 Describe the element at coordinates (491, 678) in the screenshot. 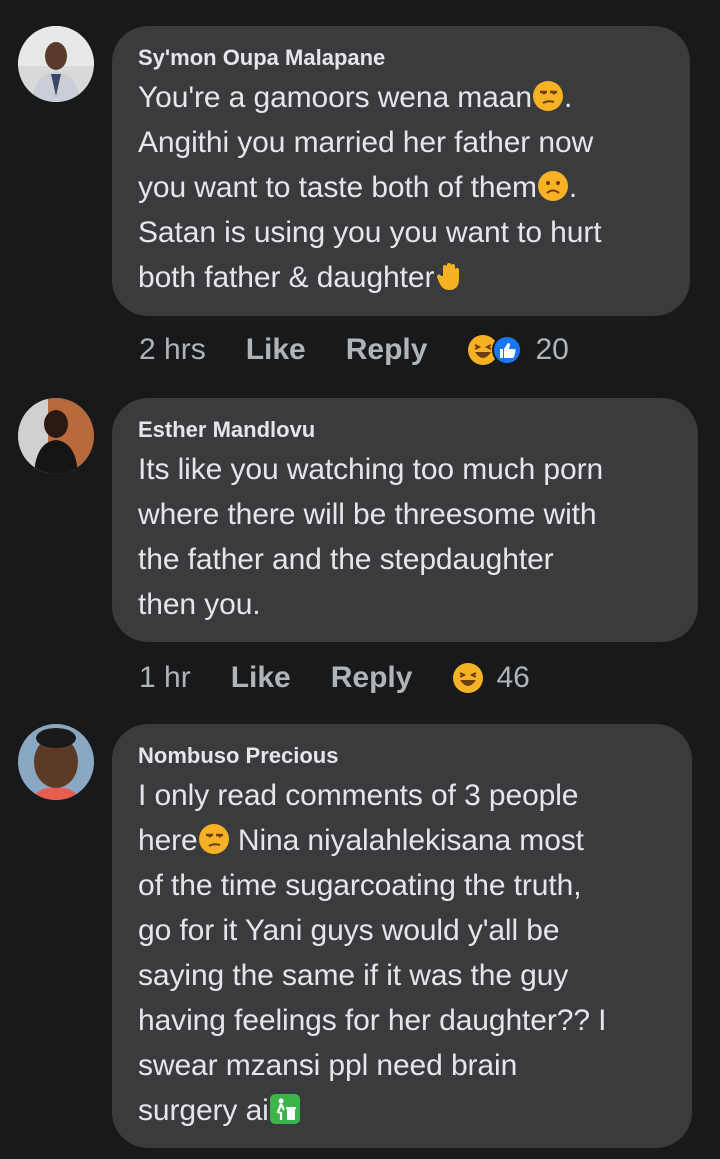

I see `reactions-summary: 46` at that location.